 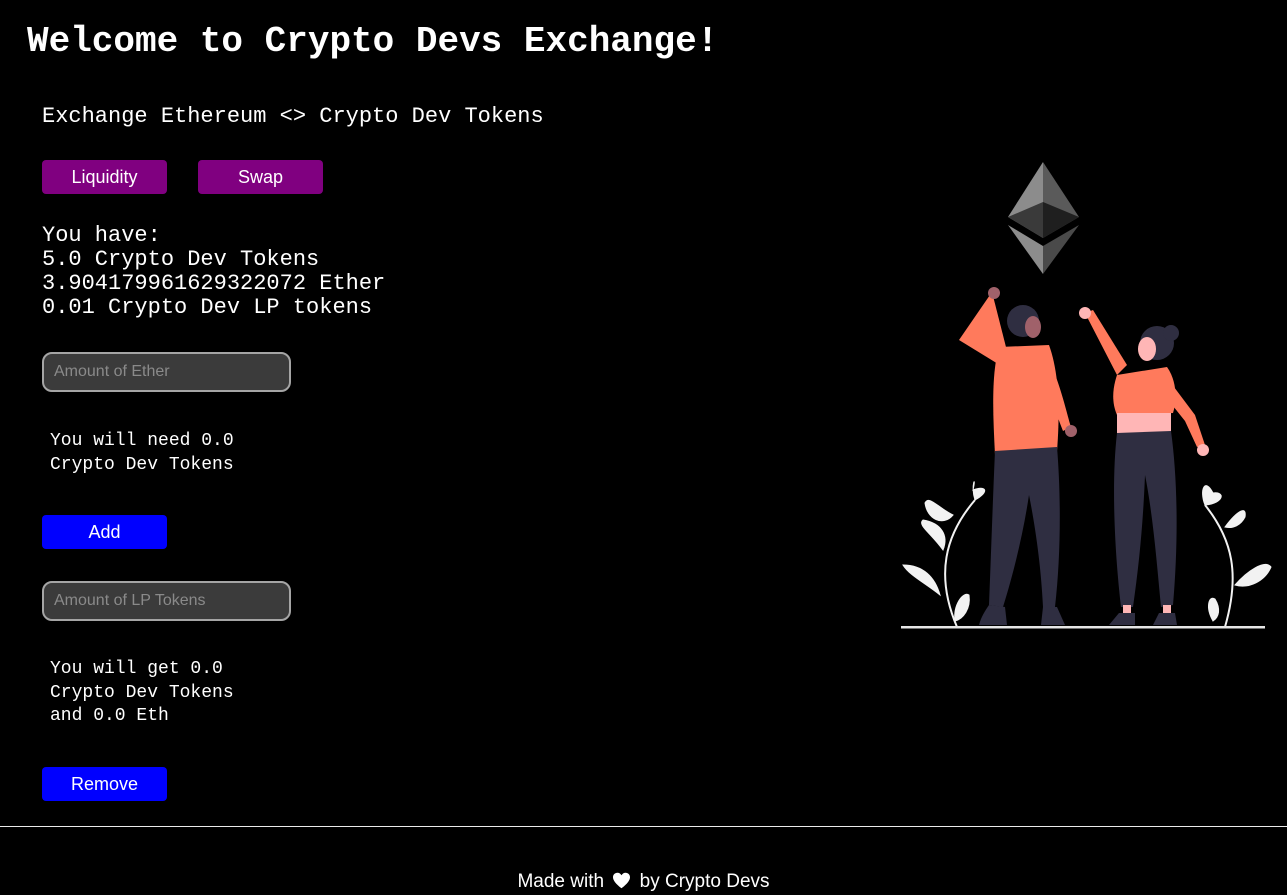 What do you see at coordinates (704, 881) in the screenshot?
I see `footer-suffix: by Crypto Devs` at bounding box center [704, 881].